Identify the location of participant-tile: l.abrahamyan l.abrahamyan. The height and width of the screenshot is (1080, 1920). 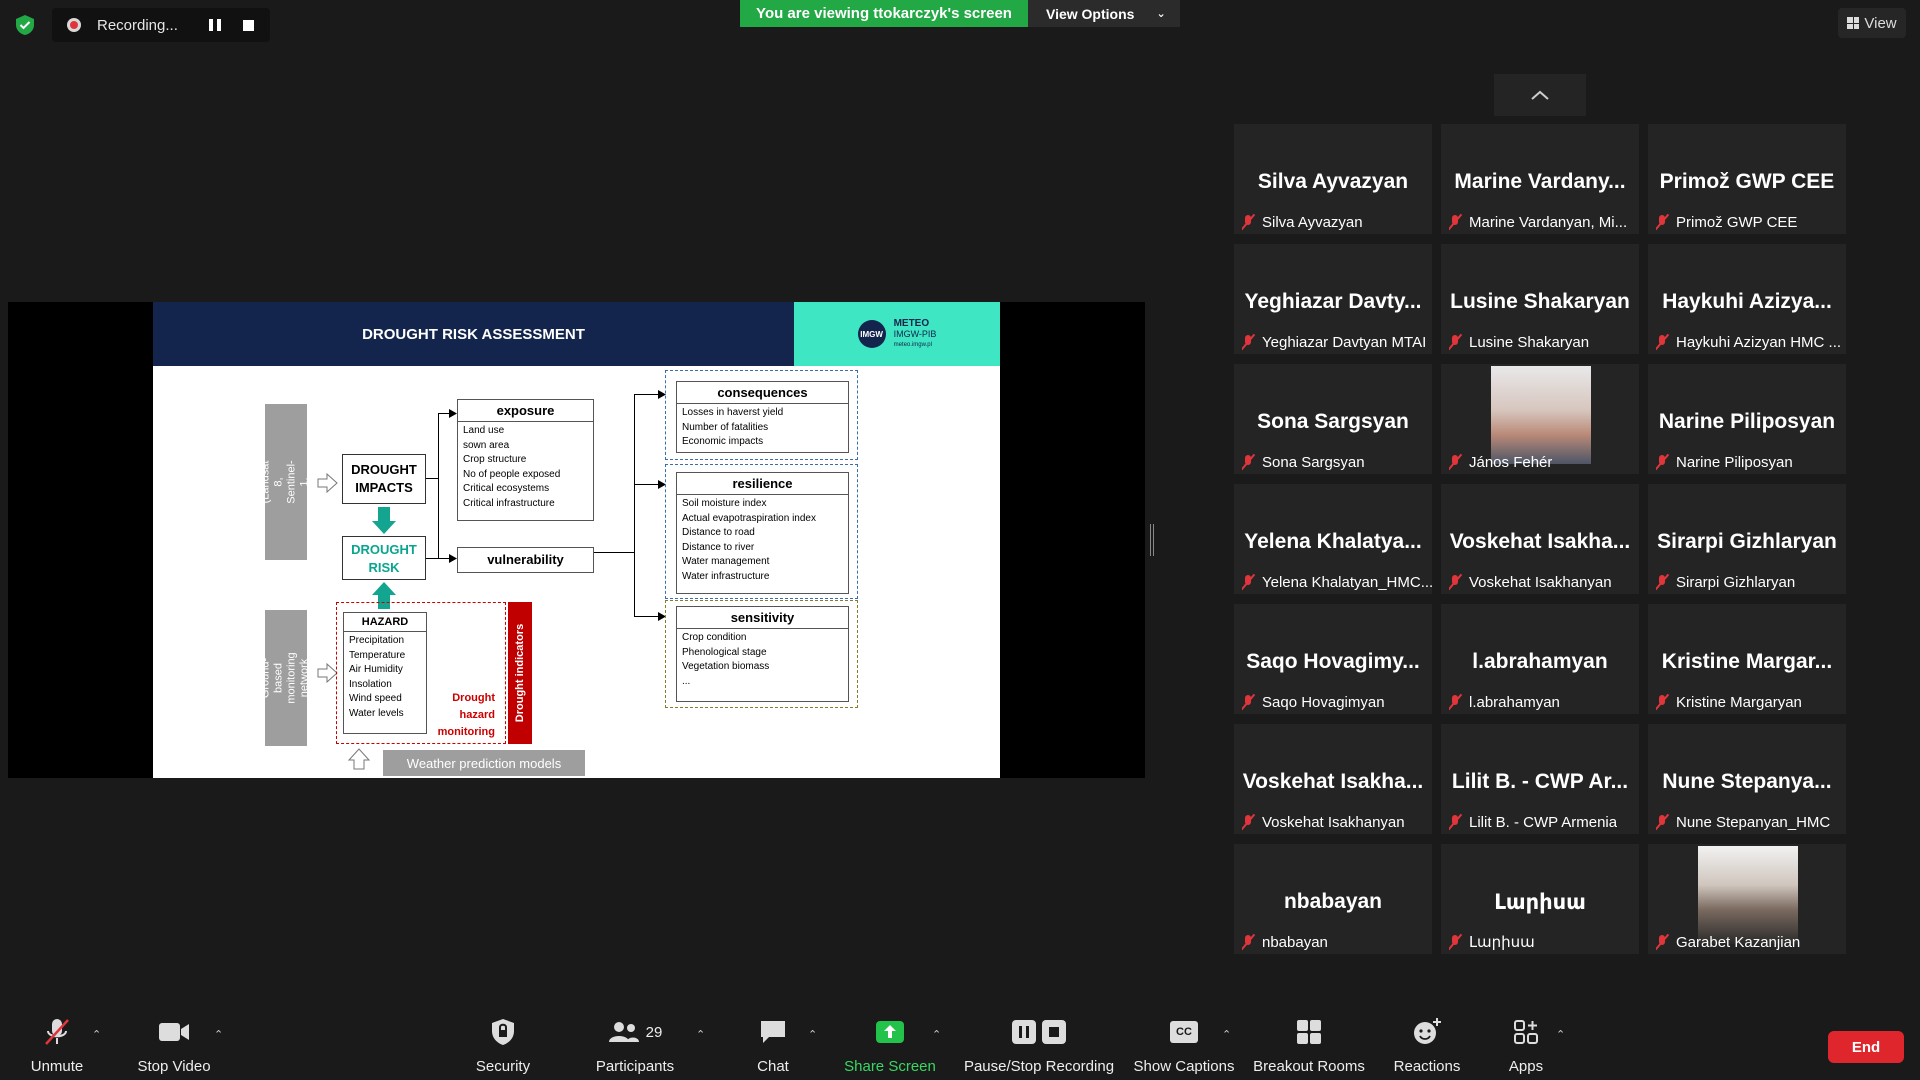
(1540, 659).